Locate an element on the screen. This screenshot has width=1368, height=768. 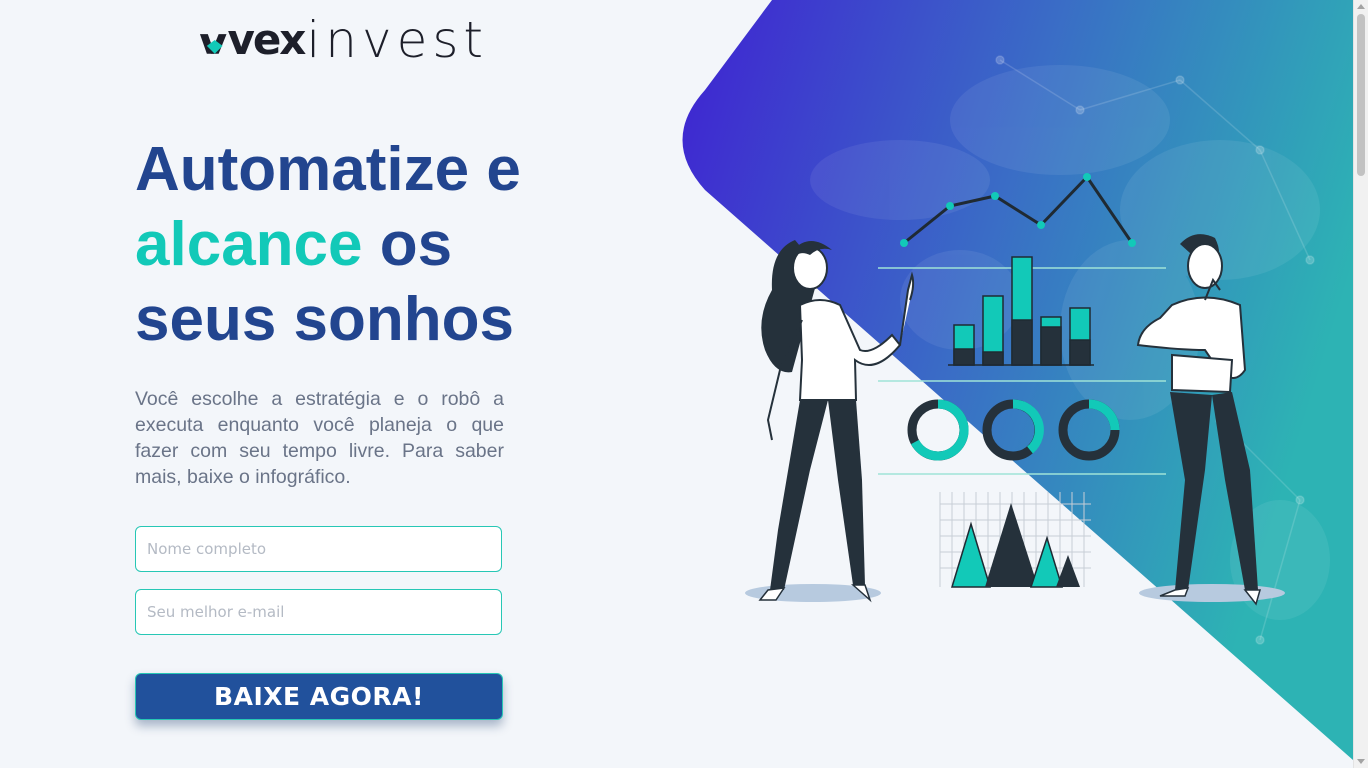
scroll-up-arrow-icon is located at coordinates (1361, 6).